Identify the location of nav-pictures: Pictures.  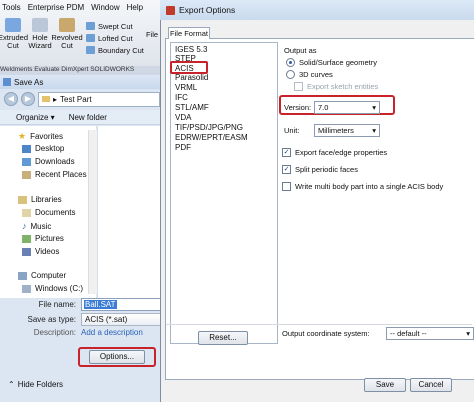
(43, 238).